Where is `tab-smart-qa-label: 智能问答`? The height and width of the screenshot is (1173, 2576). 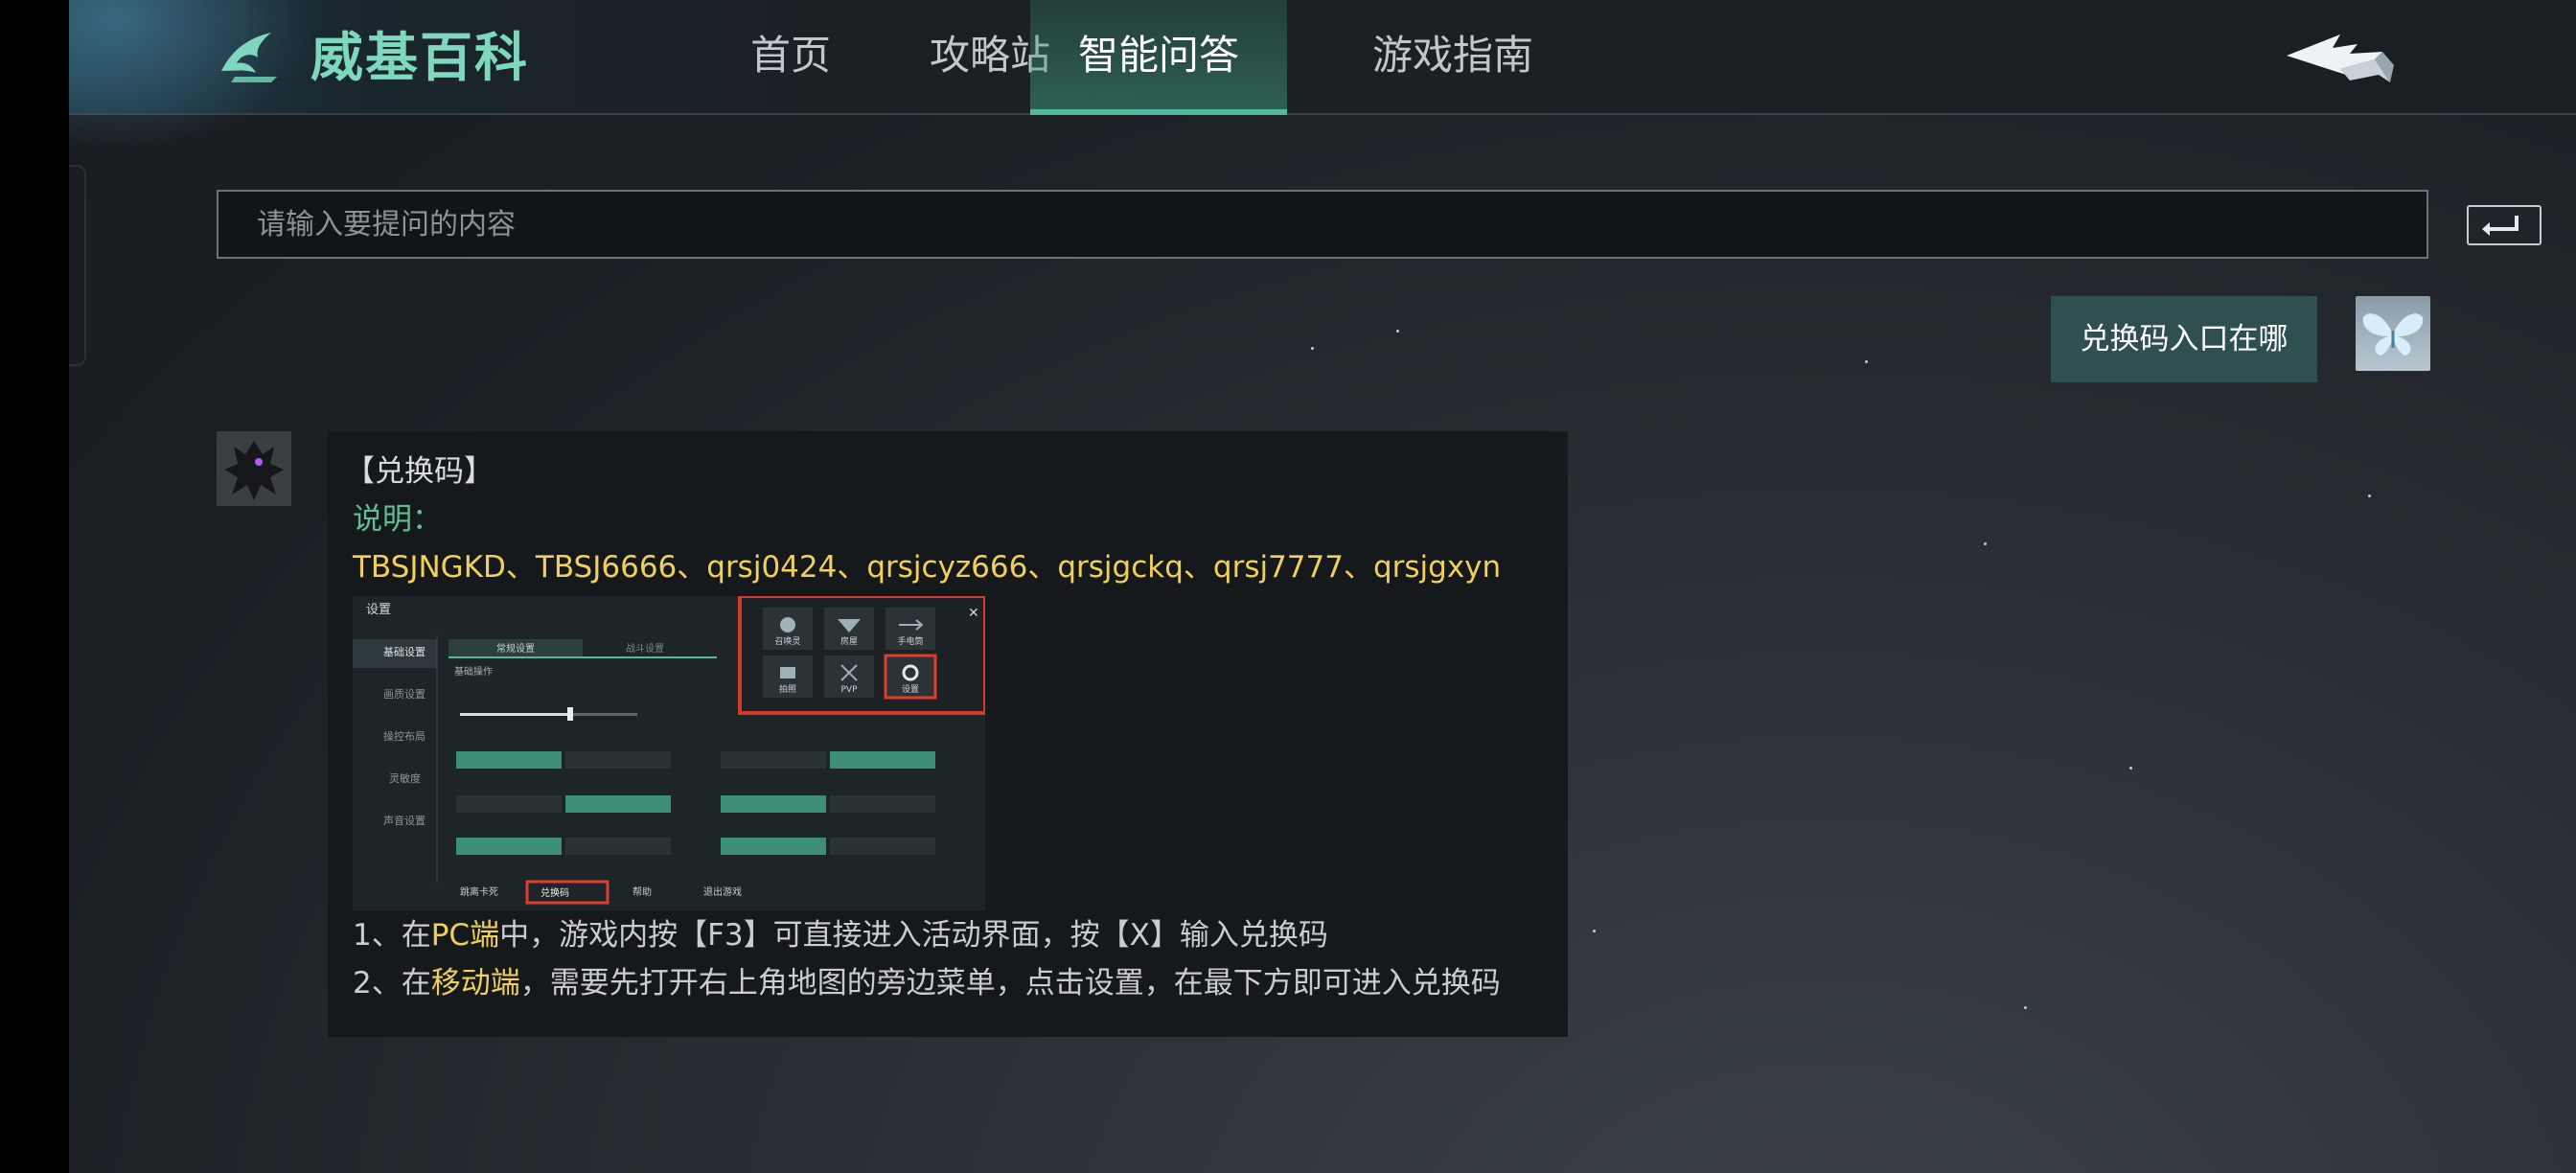
tab-smart-qa-label: 智能问答 is located at coordinates (1158, 55).